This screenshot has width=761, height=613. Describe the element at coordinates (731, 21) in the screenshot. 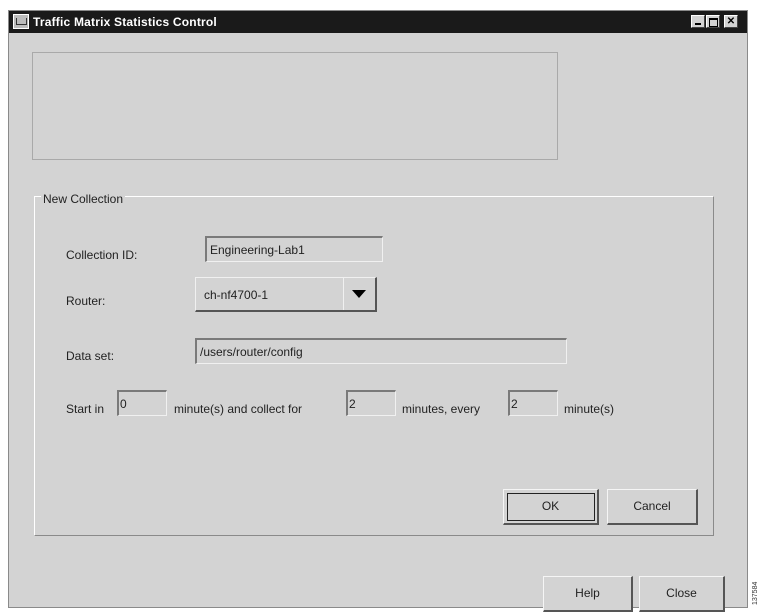

I see `close-icon: ✕` at that location.